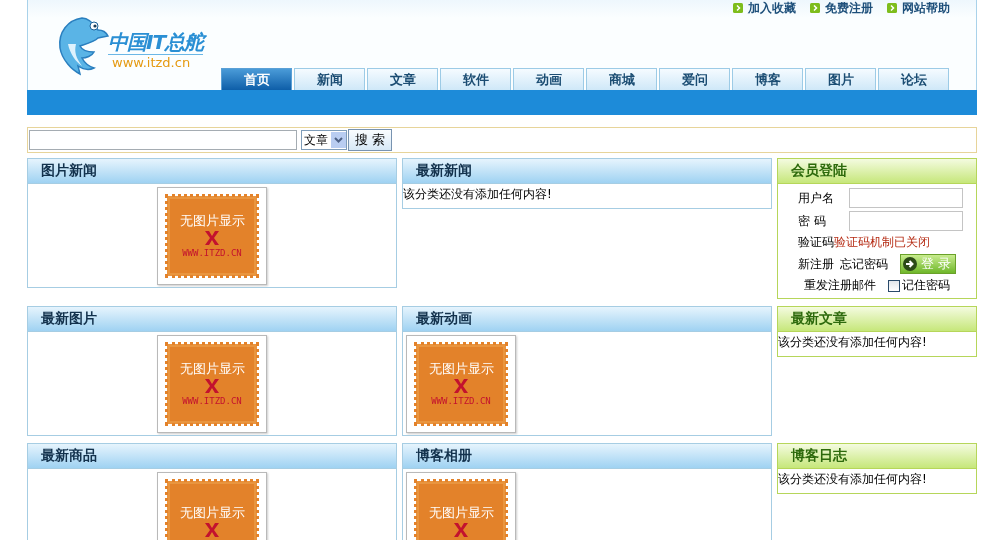  What do you see at coordinates (621, 79) in the screenshot?
I see `nav-tab: 商城` at bounding box center [621, 79].